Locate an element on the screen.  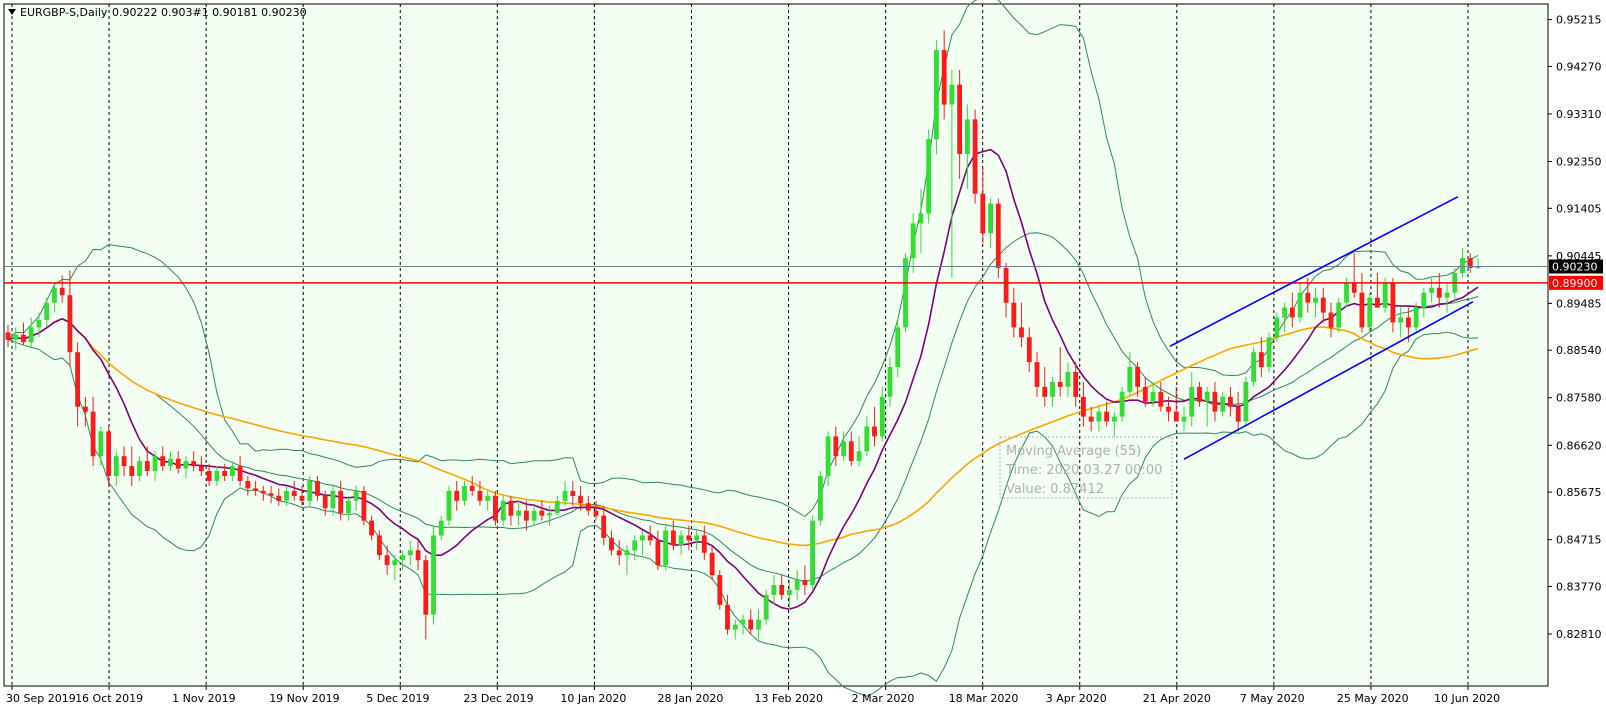
time-tick-label: 23 Dec 2019 is located at coordinates (498, 698).